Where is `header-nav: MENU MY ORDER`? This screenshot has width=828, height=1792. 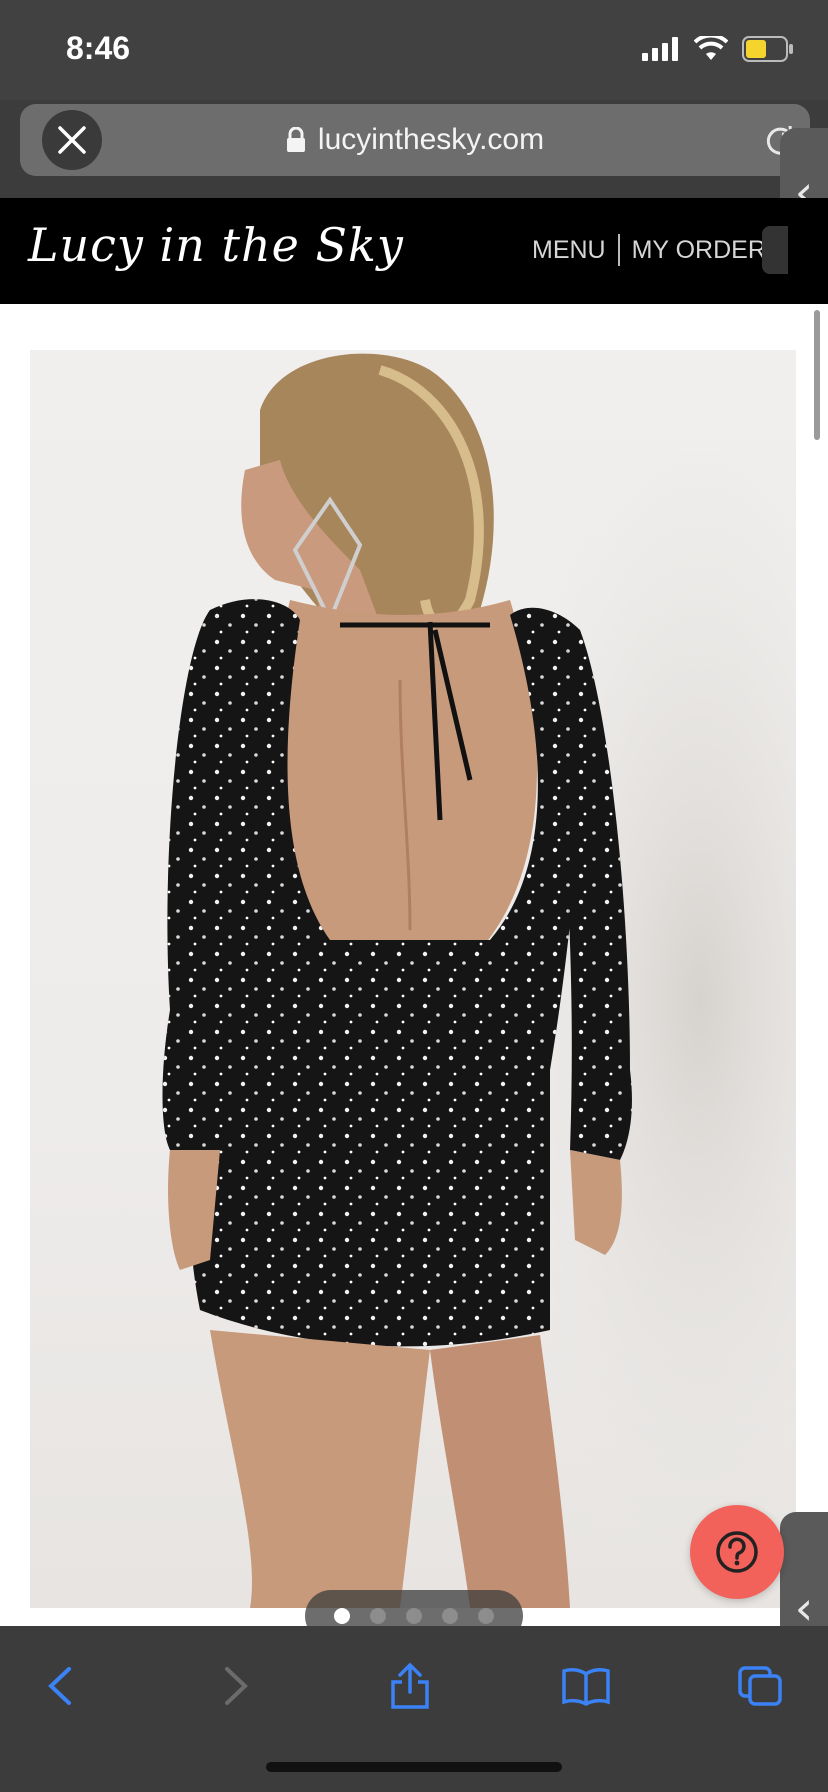
header-nav: MENU MY ORDER is located at coordinates (649, 250).